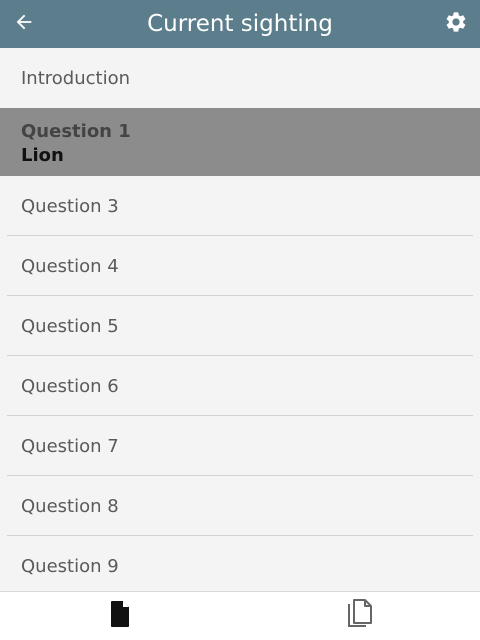 This screenshot has height=640, width=480. I want to click on all-sightings-button, so click(360, 616).